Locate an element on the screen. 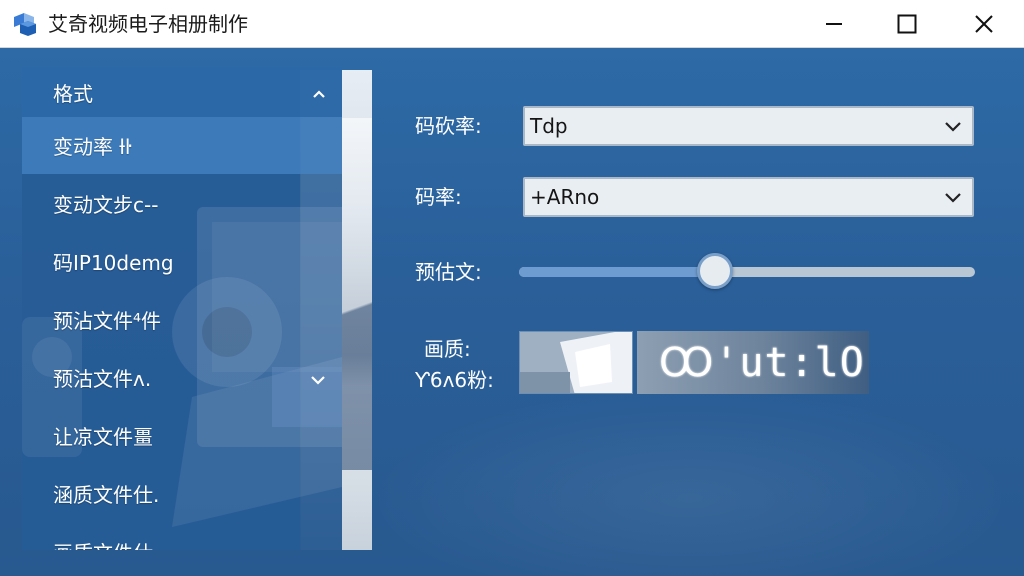  close-button is located at coordinates (984, 24).